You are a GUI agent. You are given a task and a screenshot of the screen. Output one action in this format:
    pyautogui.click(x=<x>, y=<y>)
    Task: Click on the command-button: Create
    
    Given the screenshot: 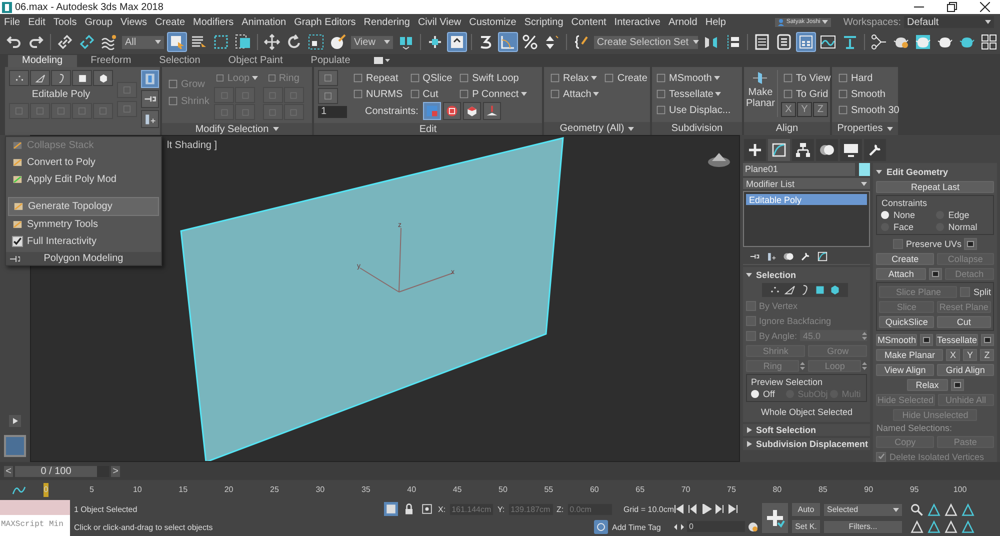 What is the action you would take?
    pyautogui.click(x=905, y=258)
    